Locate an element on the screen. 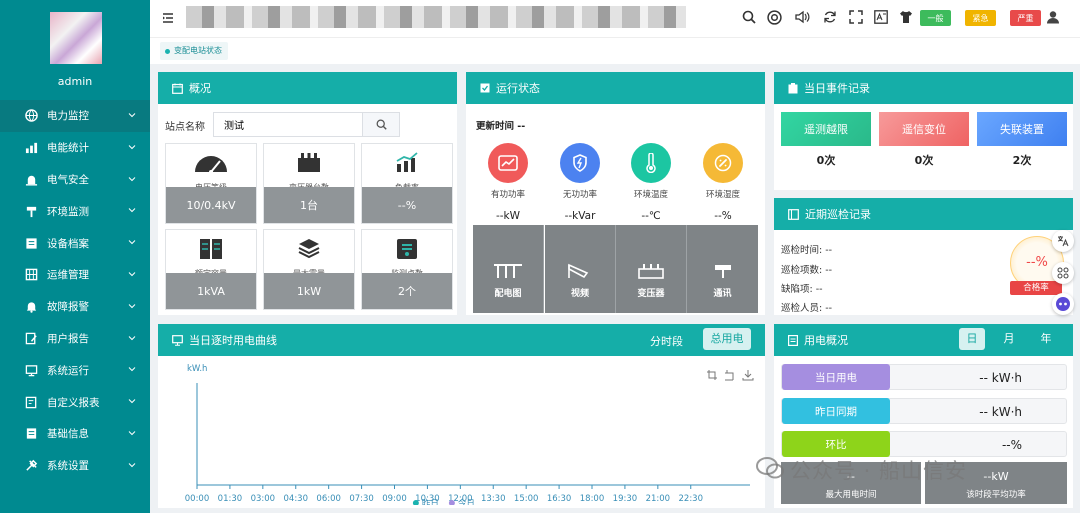  sidebar-item-env-monitor: 环境监测 is located at coordinates (75, 211).